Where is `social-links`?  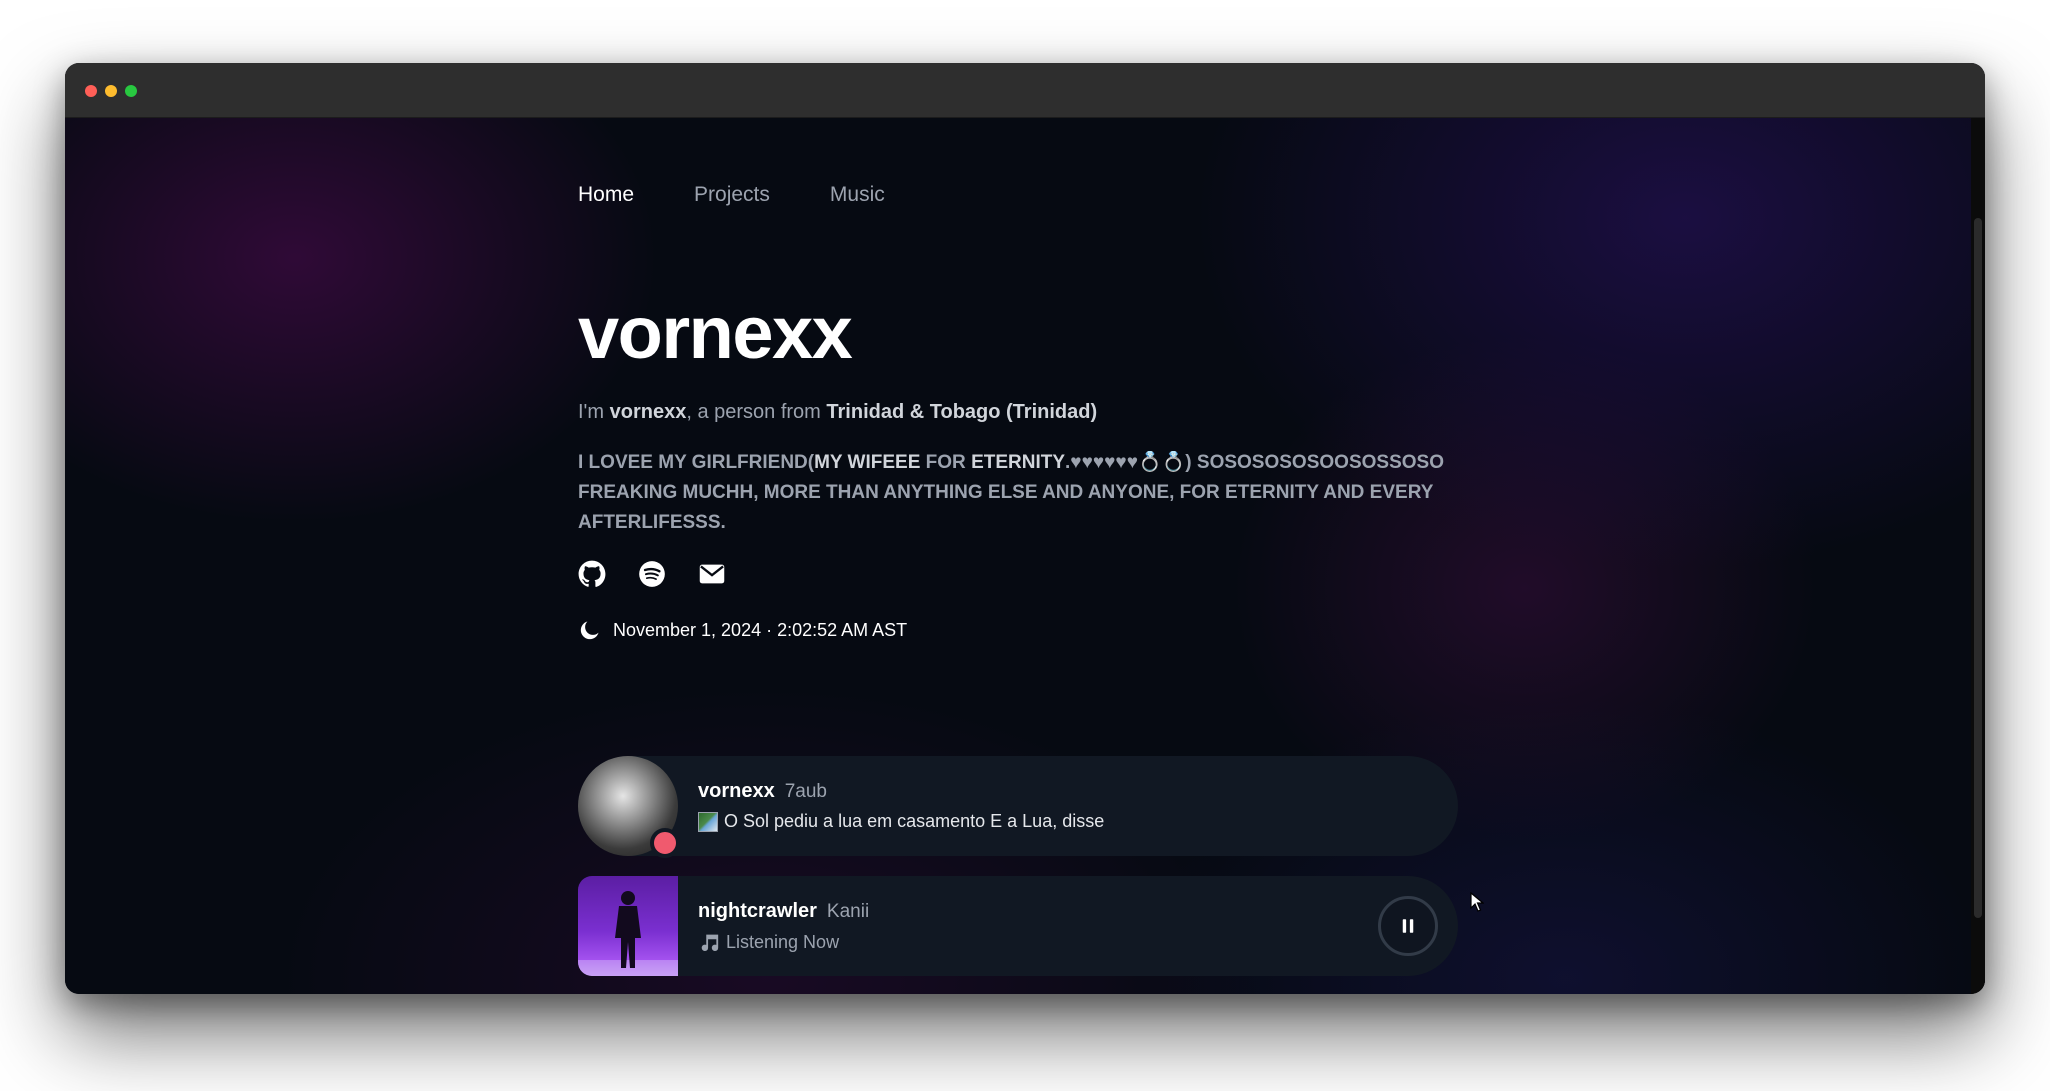
social-links is located at coordinates (668, 574).